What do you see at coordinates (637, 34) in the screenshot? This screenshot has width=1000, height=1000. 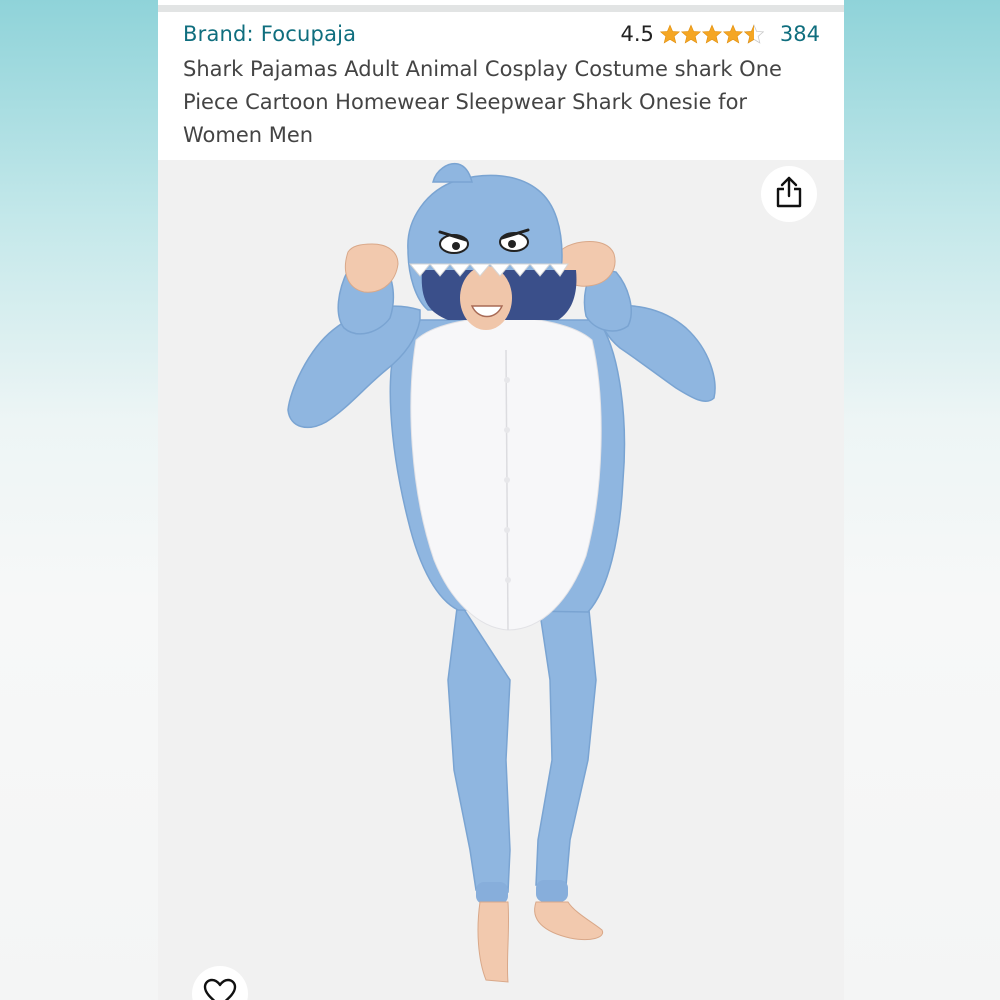 I see `rating-value: 4.5` at bounding box center [637, 34].